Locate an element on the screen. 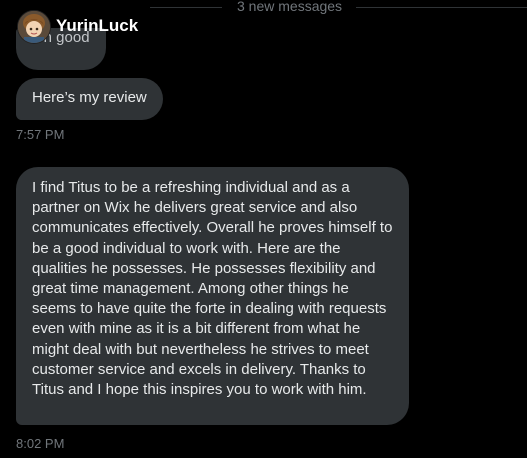  user-avatar-icon is located at coordinates (34, 27).